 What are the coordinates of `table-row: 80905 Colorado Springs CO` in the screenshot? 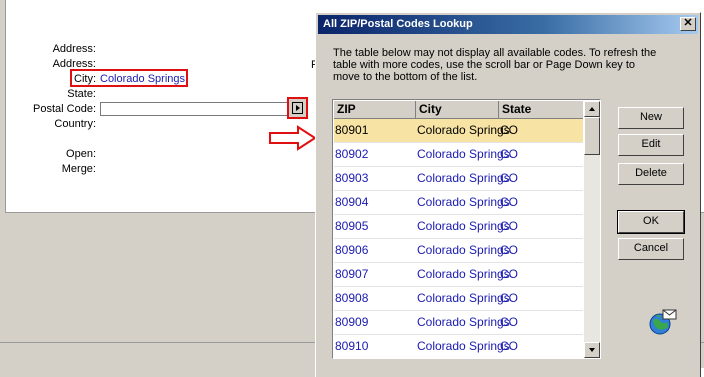 It's located at (458, 227).